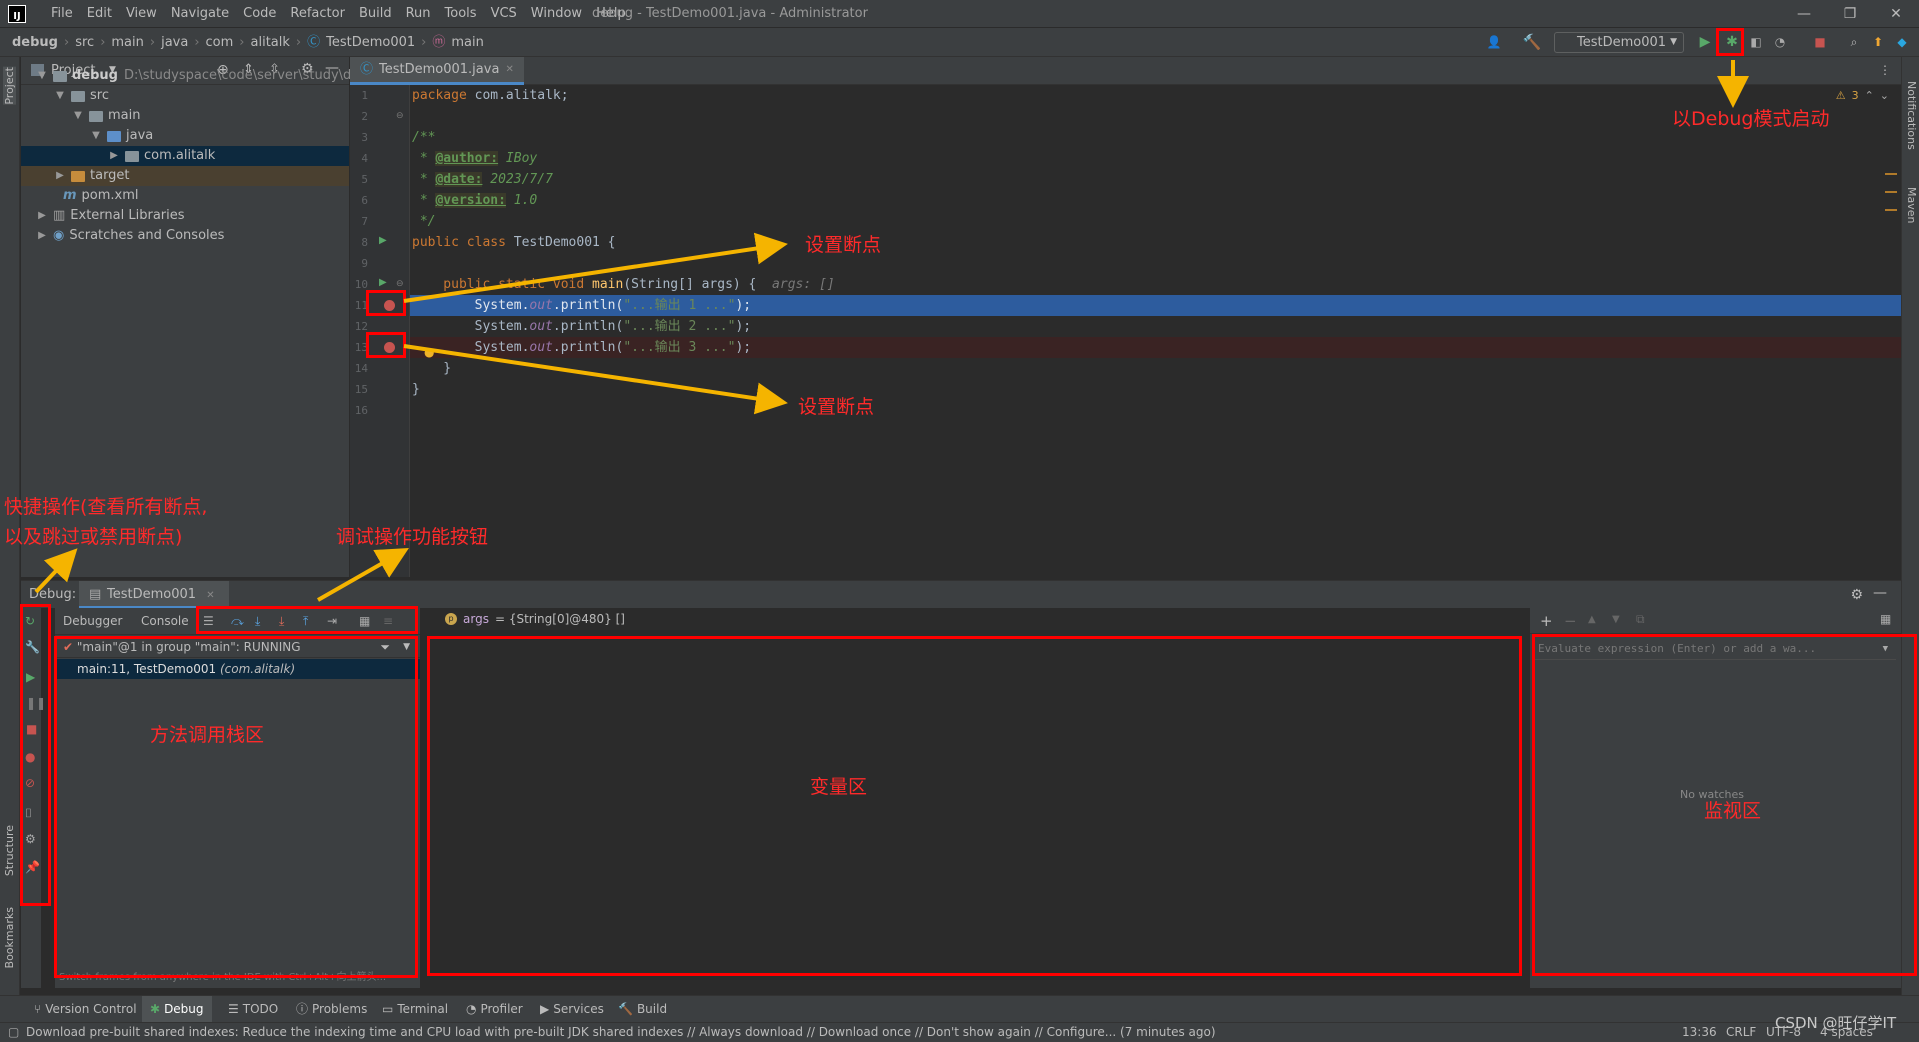 This screenshot has height=1042, width=1919. Describe the element at coordinates (253, 1009) in the screenshot. I see `tool-todo: ☰ TODO` at that location.